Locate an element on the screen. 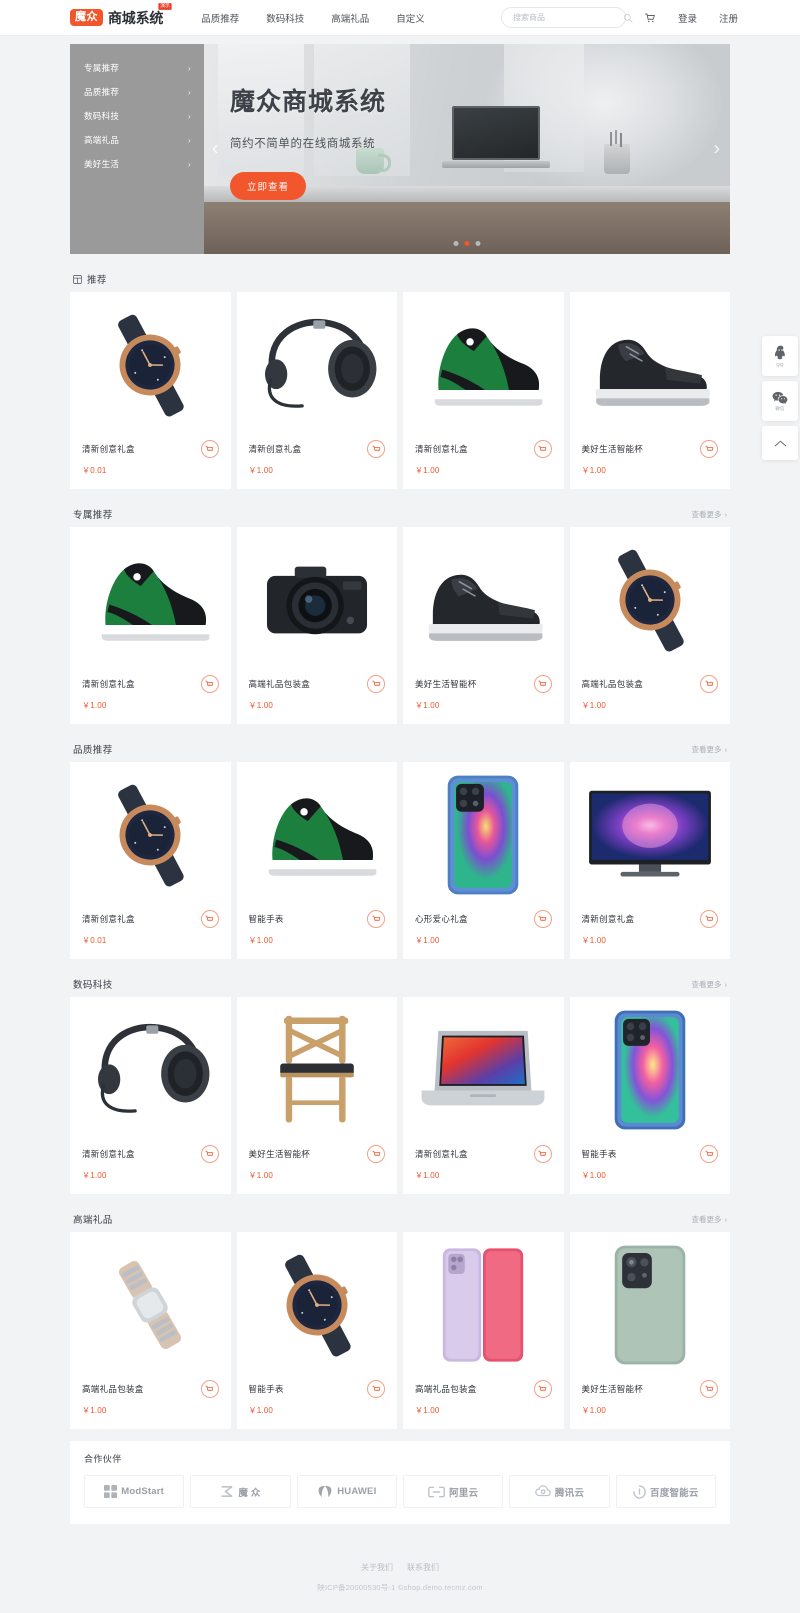 The width and height of the screenshot is (800, 1613). nav-item-3: 自定义 is located at coordinates (410, 18).